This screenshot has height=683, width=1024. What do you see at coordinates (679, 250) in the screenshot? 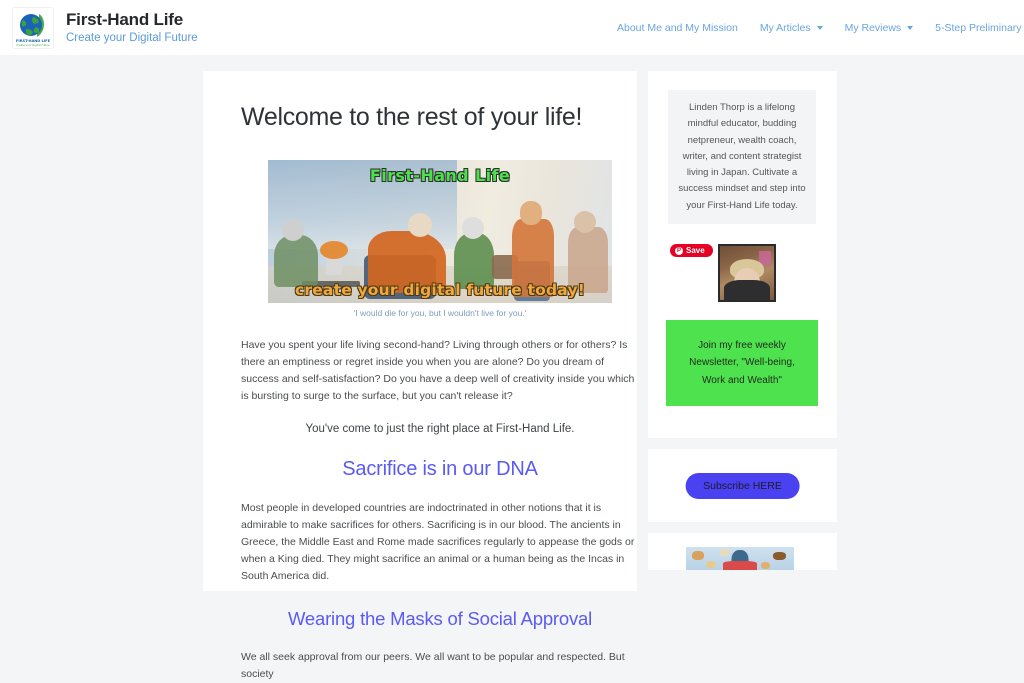
I see `pinterest-icon: P` at bounding box center [679, 250].